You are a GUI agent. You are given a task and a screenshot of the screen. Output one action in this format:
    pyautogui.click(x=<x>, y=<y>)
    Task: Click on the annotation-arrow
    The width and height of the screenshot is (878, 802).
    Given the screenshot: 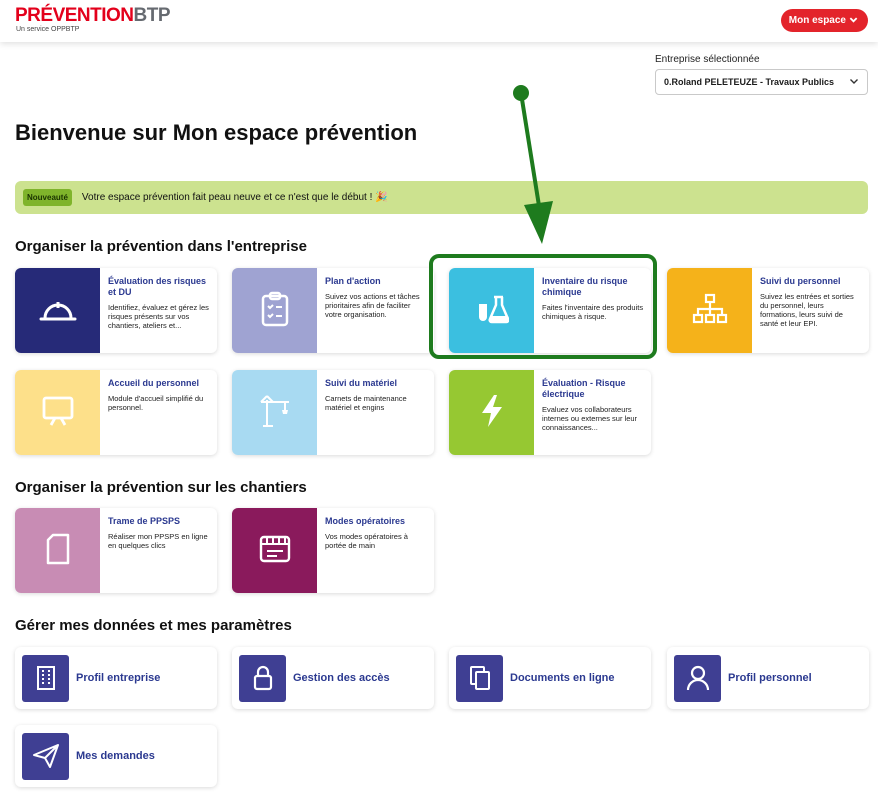 What is the action you would take?
    pyautogui.click(x=533, y=164)
    